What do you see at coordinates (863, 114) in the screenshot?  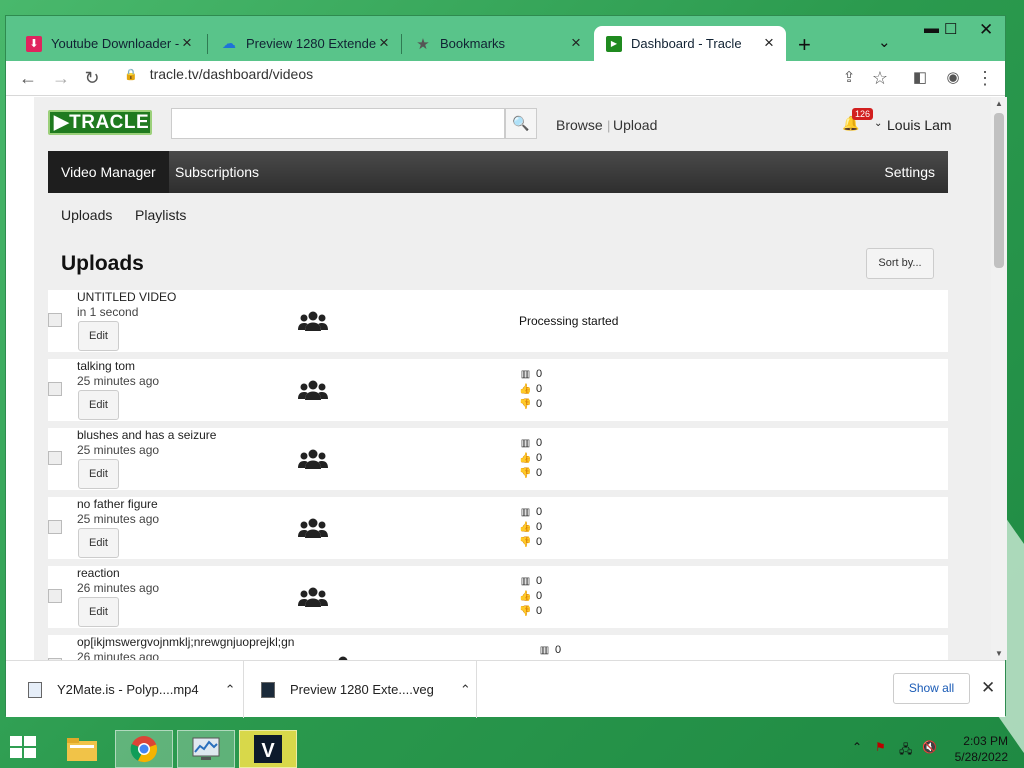 I see `notification-count-badge: 126` at bounding box center [863, 114].